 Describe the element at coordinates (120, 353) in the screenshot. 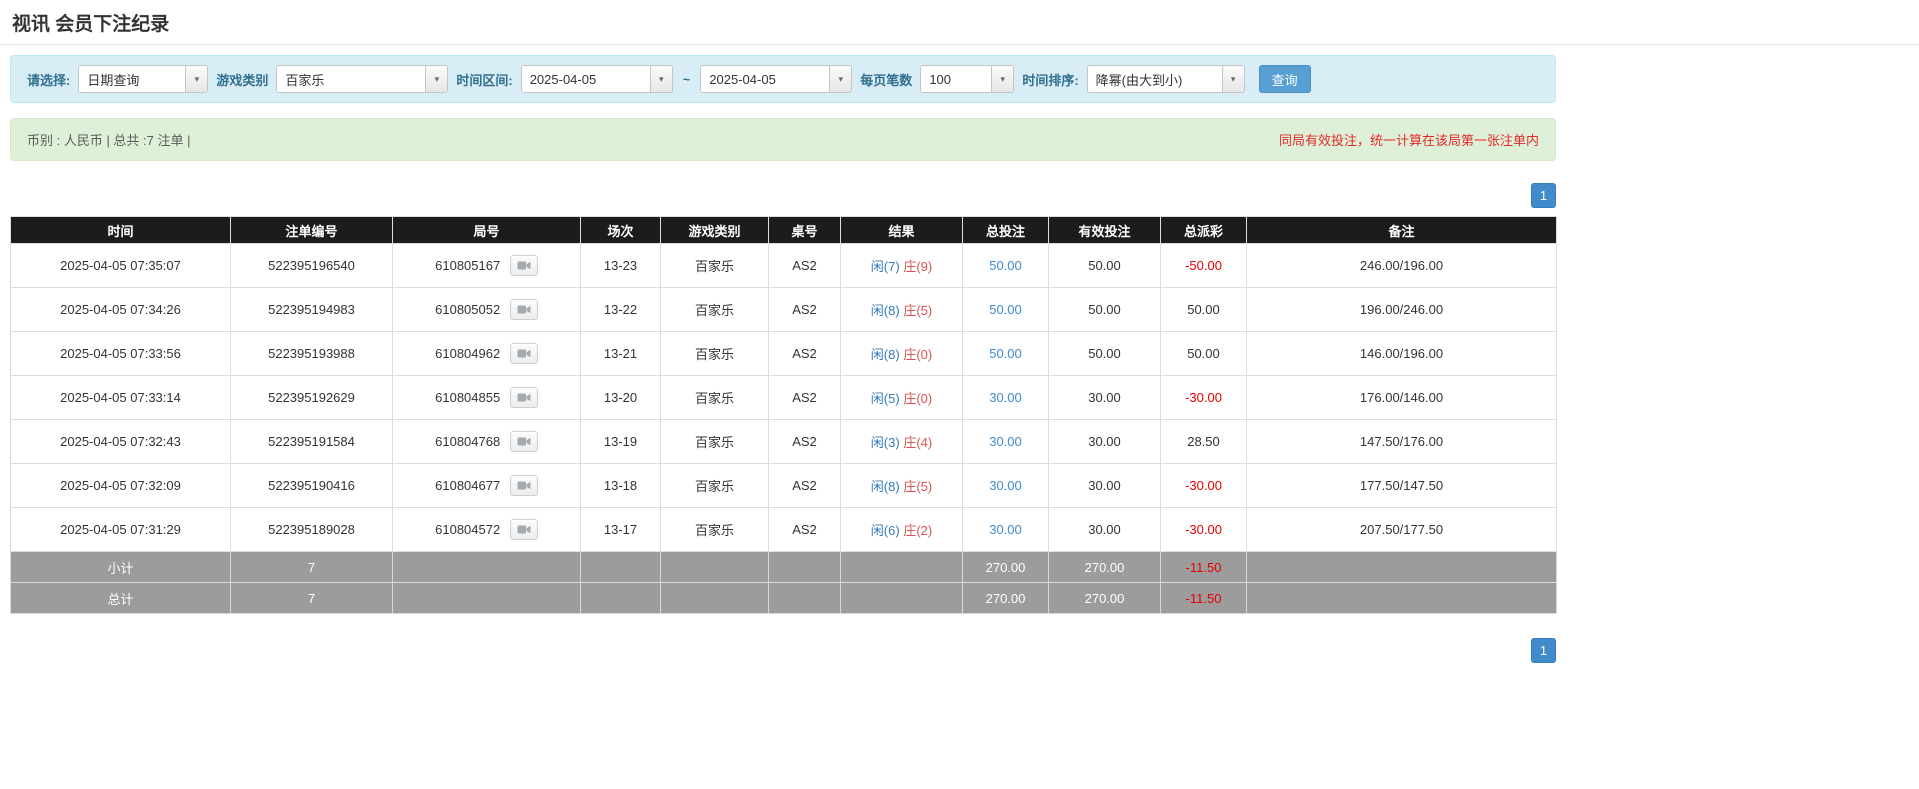

I see `cell-time: 2025-04-05 07:33:56` at that location.